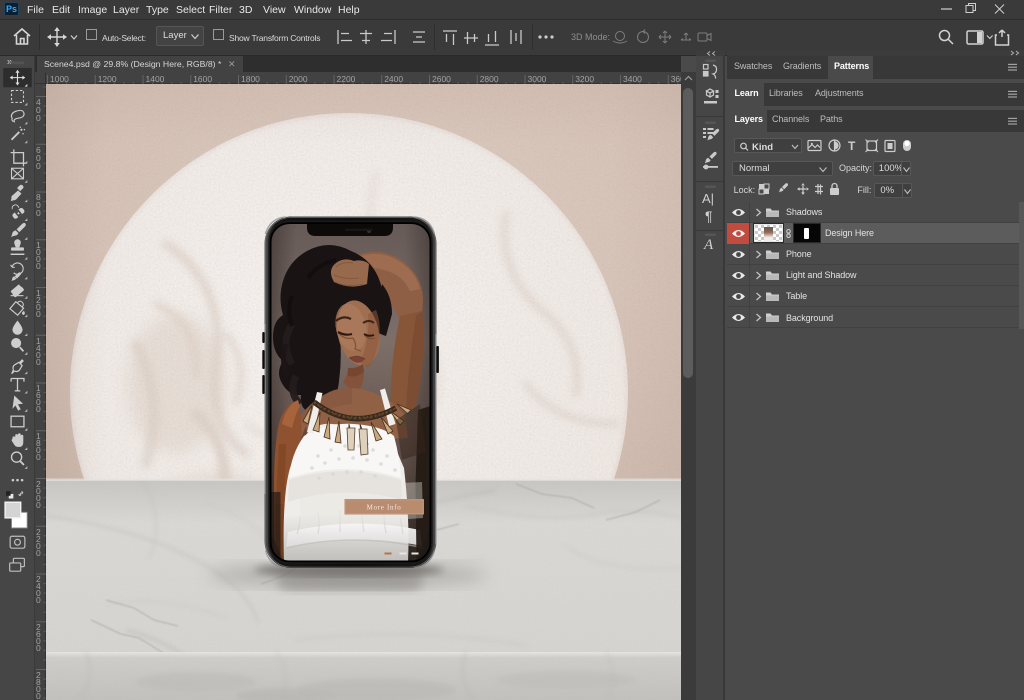 Image resolution: width=1024 pixels, height=700 pixels. What do you see at coordinates (676, 79) in the screenshot?
I see `svg-text: 360` at bounding box center [676, 79].